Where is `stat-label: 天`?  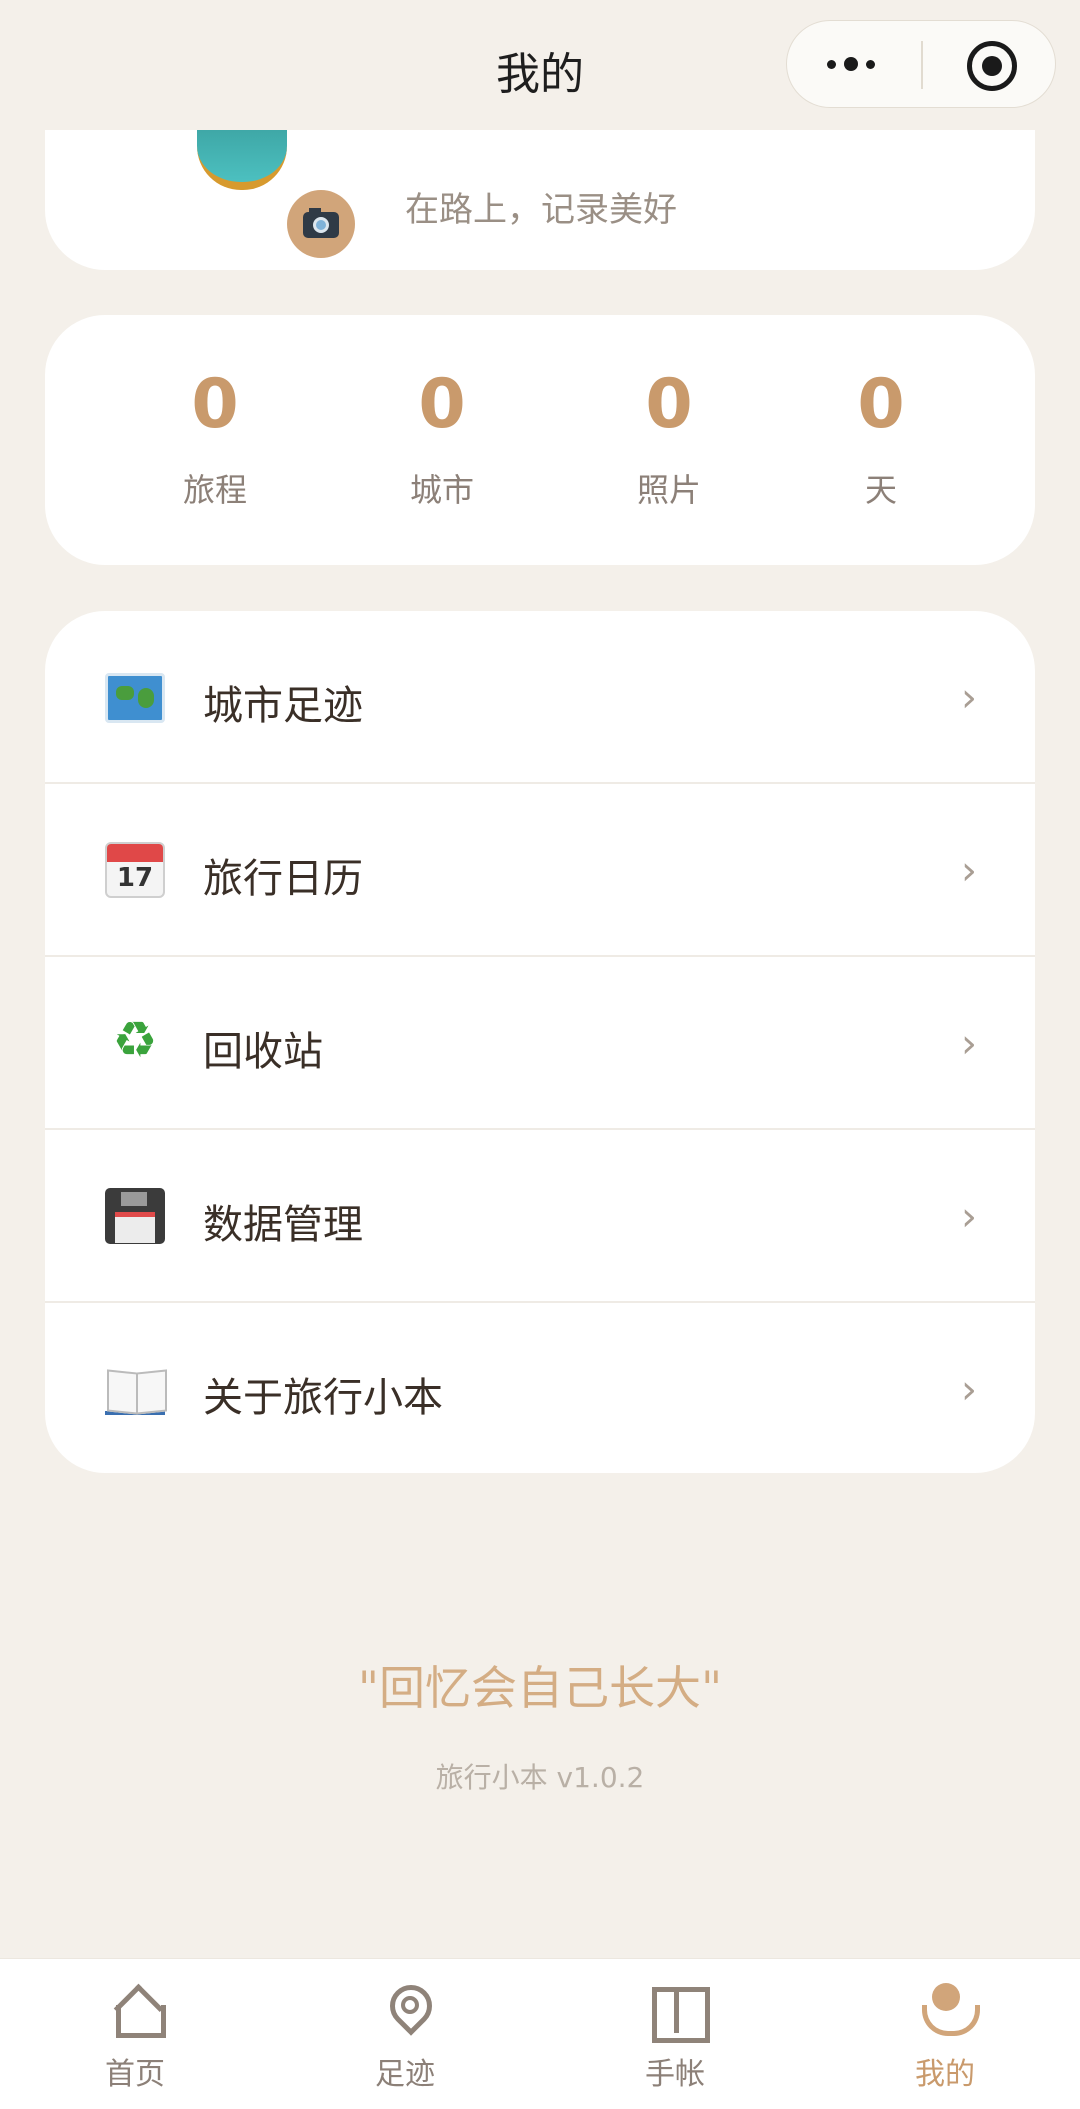 stat-label: 天 is located at coordinates (880, 490).